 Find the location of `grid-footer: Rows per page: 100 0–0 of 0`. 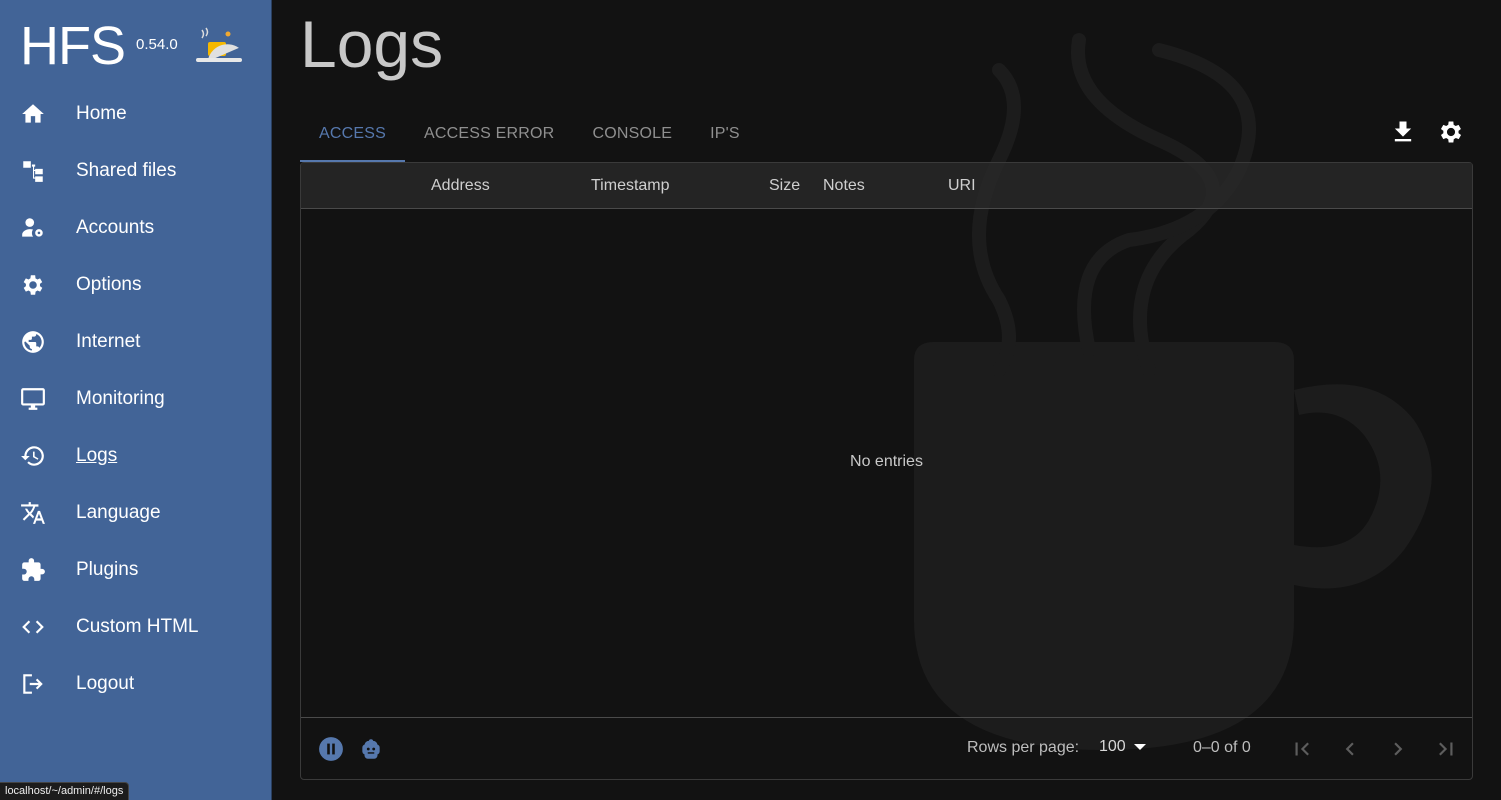

grid-footer: Rows per page: 100 0–0 of 0 is located at coordinates (886, 748).